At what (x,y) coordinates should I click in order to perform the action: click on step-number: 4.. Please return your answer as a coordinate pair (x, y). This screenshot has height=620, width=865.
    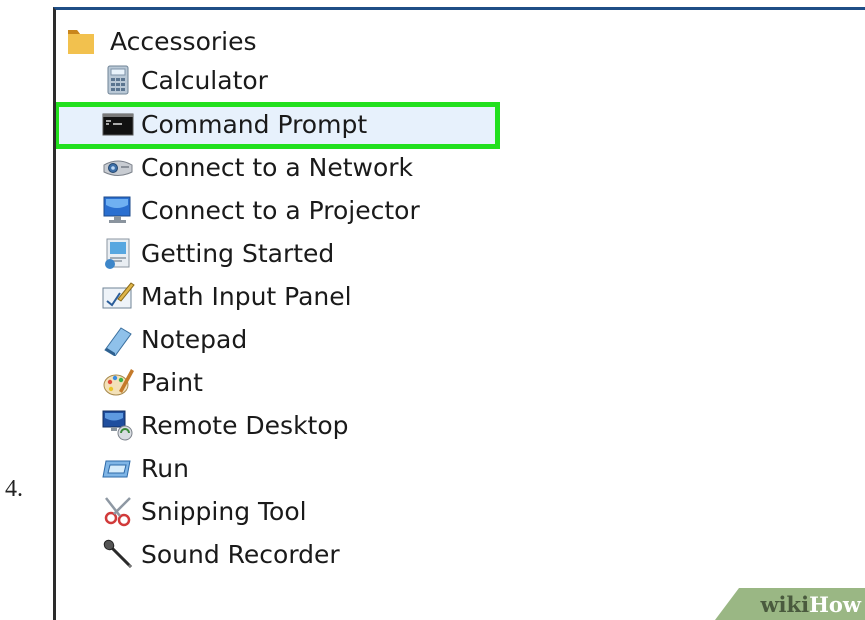
    Looking at the image, I should click on (14, 489).